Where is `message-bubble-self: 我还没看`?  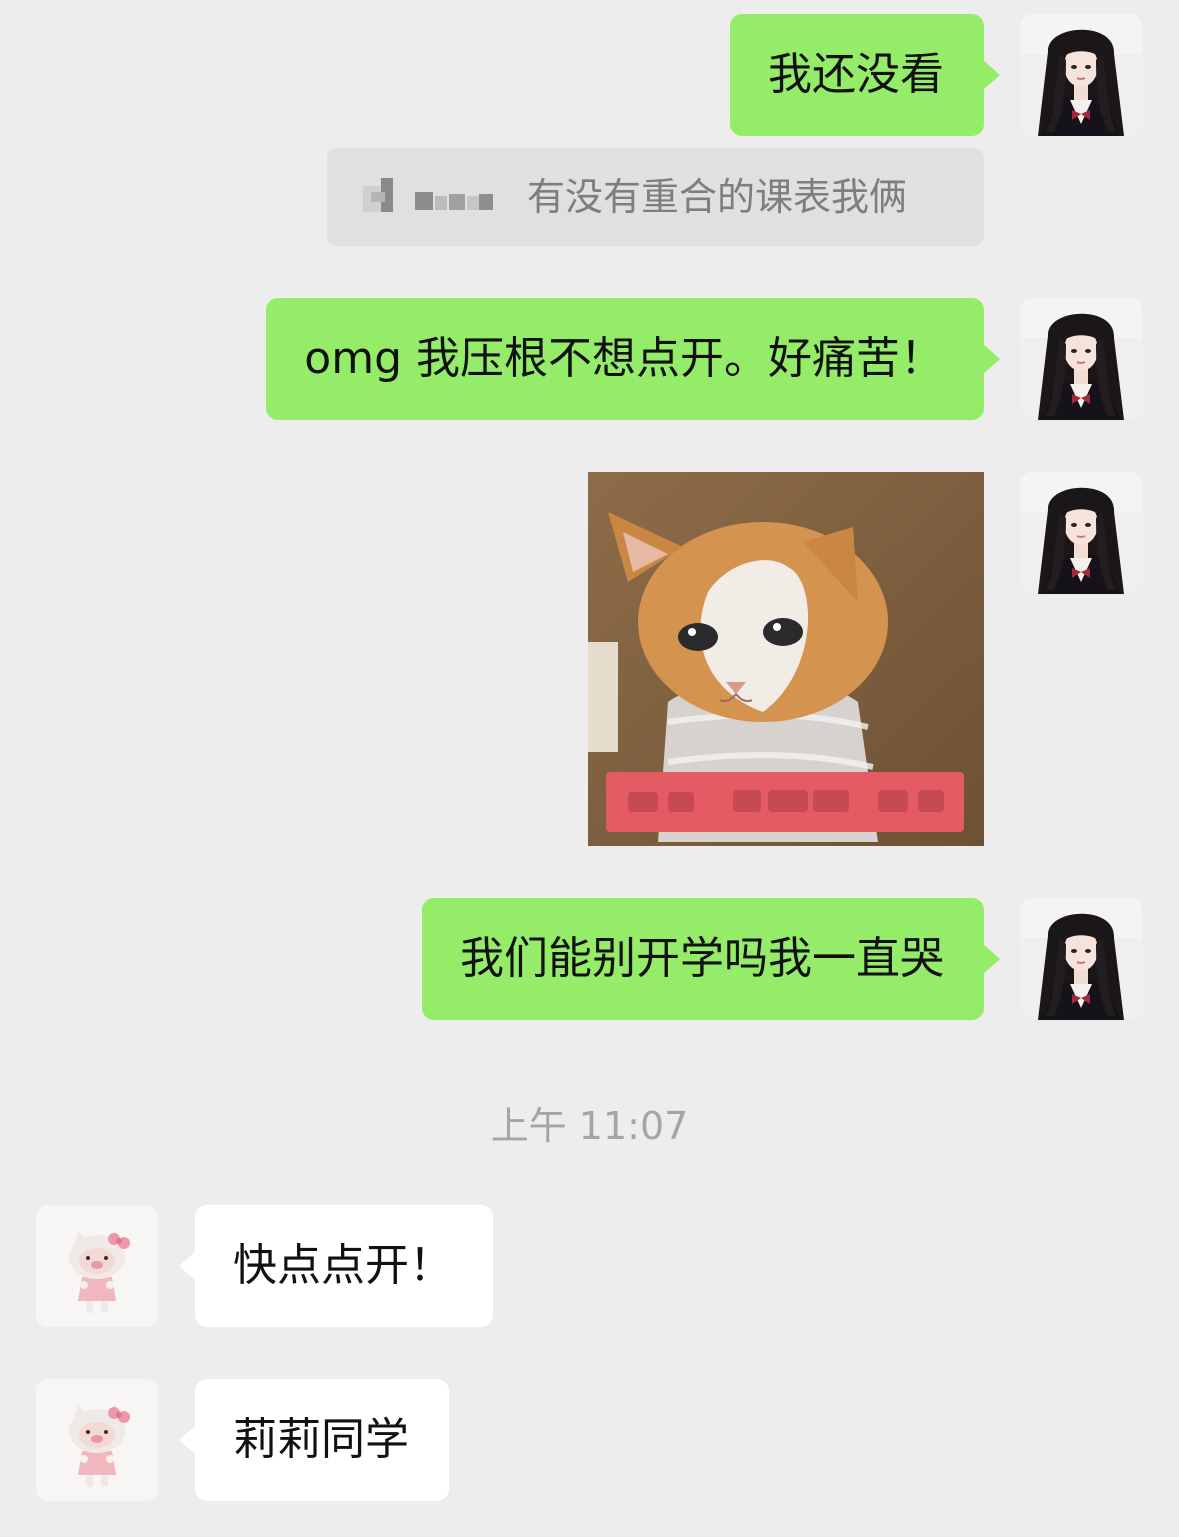
message-bubble-self: 我还没看 is located at coordinates (865, 75).